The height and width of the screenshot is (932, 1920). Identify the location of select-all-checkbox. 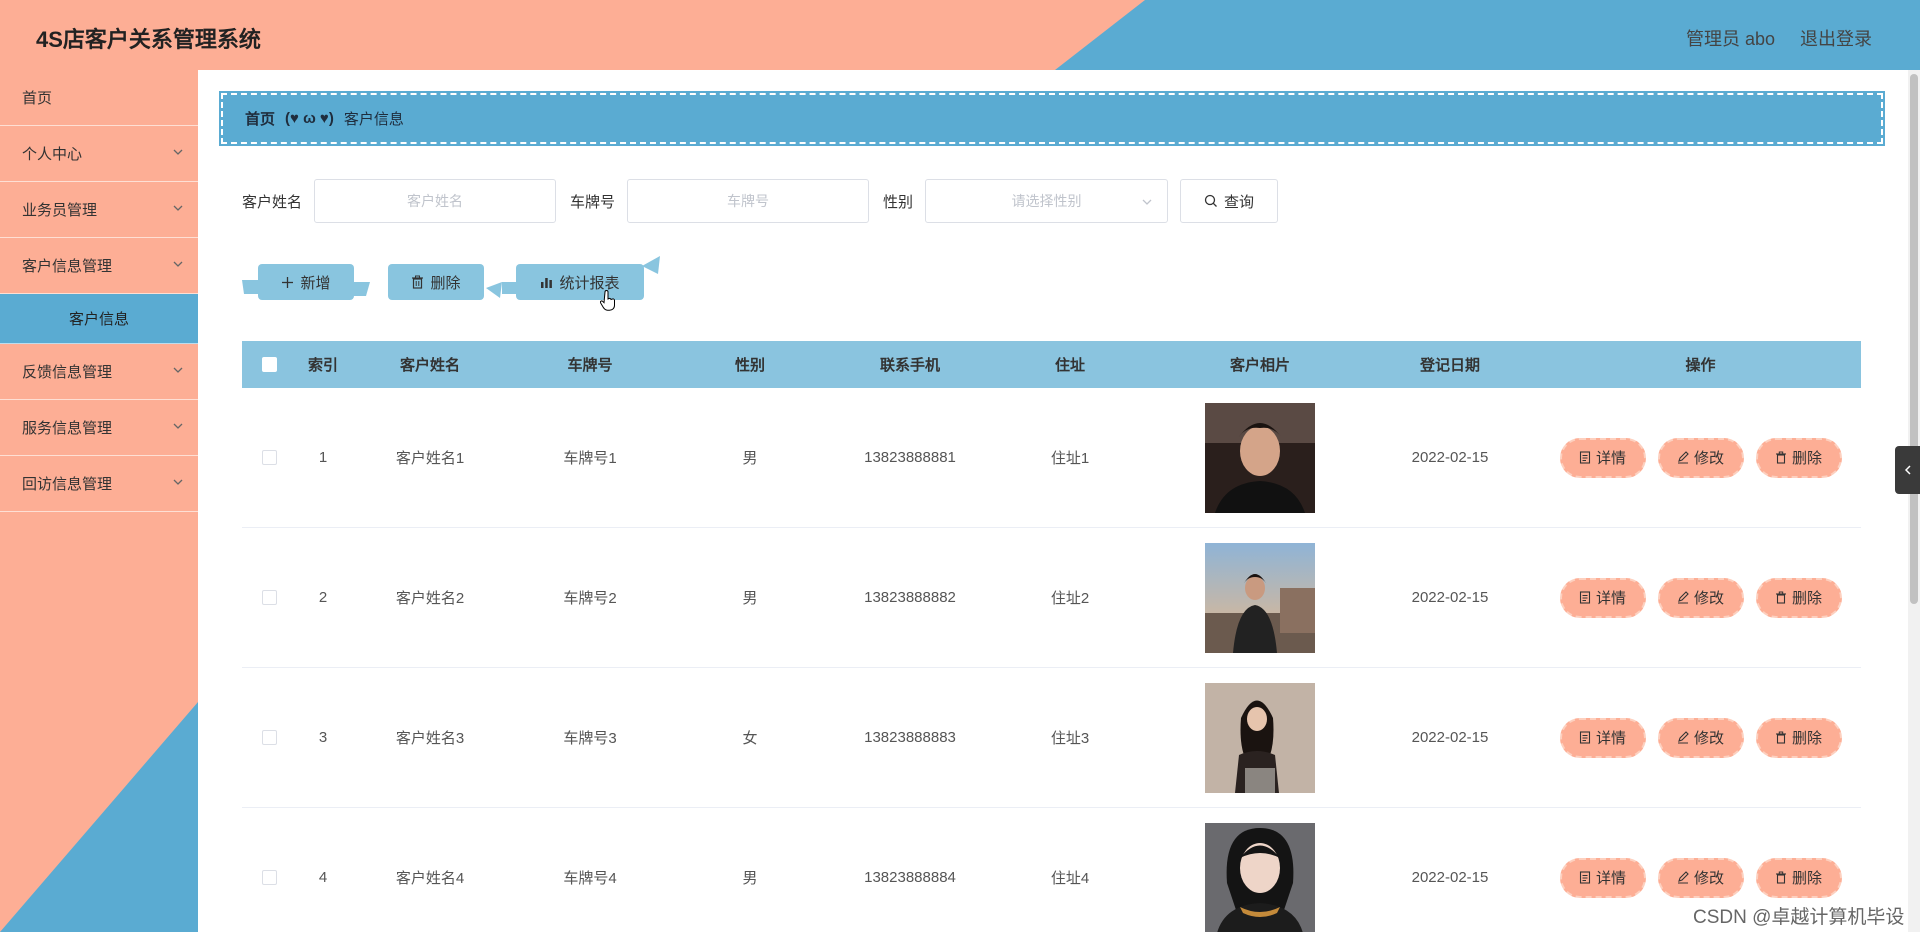
(269, 364).